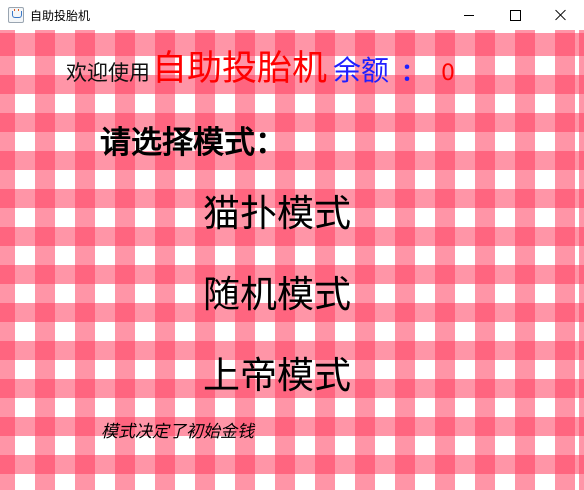 This screenshot has width=584, height=490. I want to click on maximize-icon, so click(515, 15).